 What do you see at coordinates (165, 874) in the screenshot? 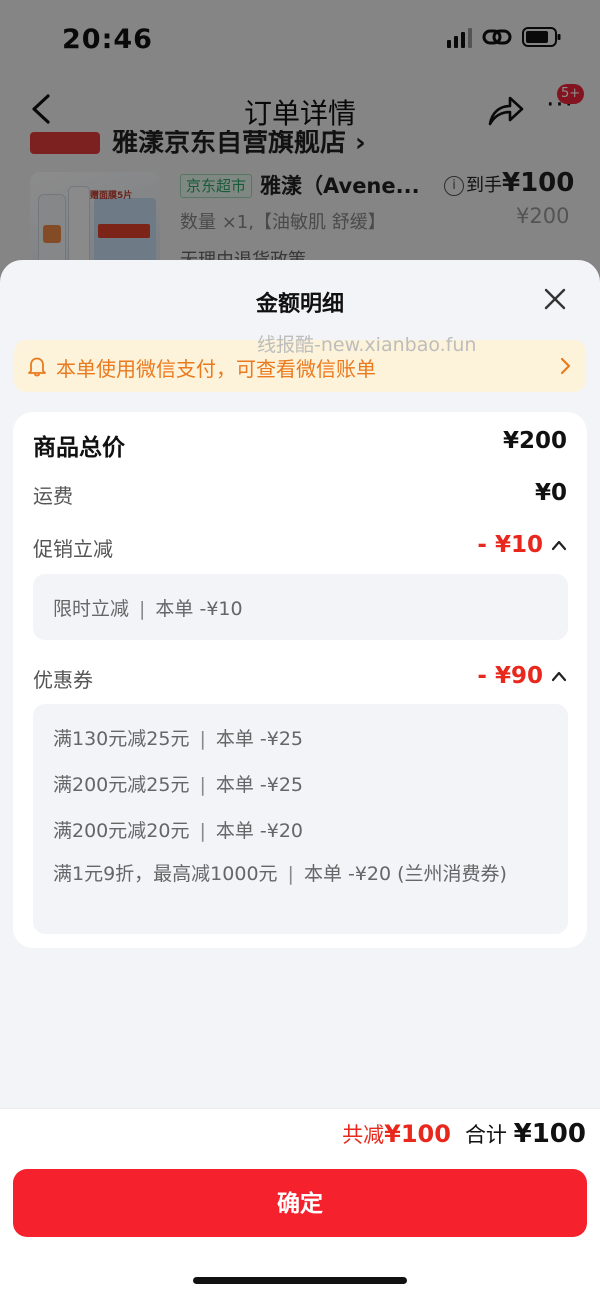
I see `coupon-item-name: 满1元9折，最高减1000元` at bounding box center [165, 874].